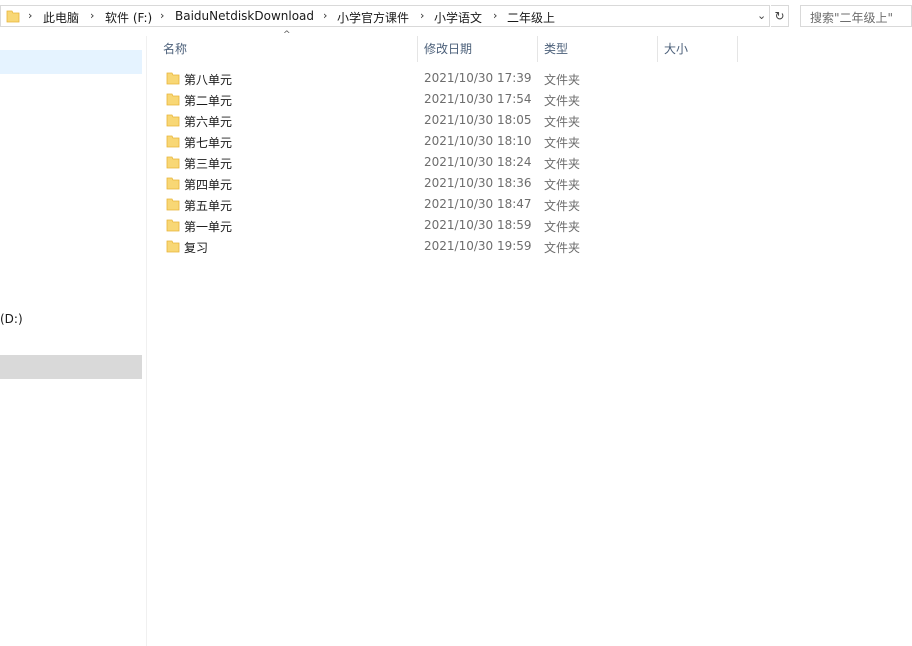 Image resolution: width=912 pixels, height=646 pixels. What do you see at coordinates (478, 225) in the screenshot?
I see `file-date: 2021/10/30 18:59` at bounding box center [478, 225].